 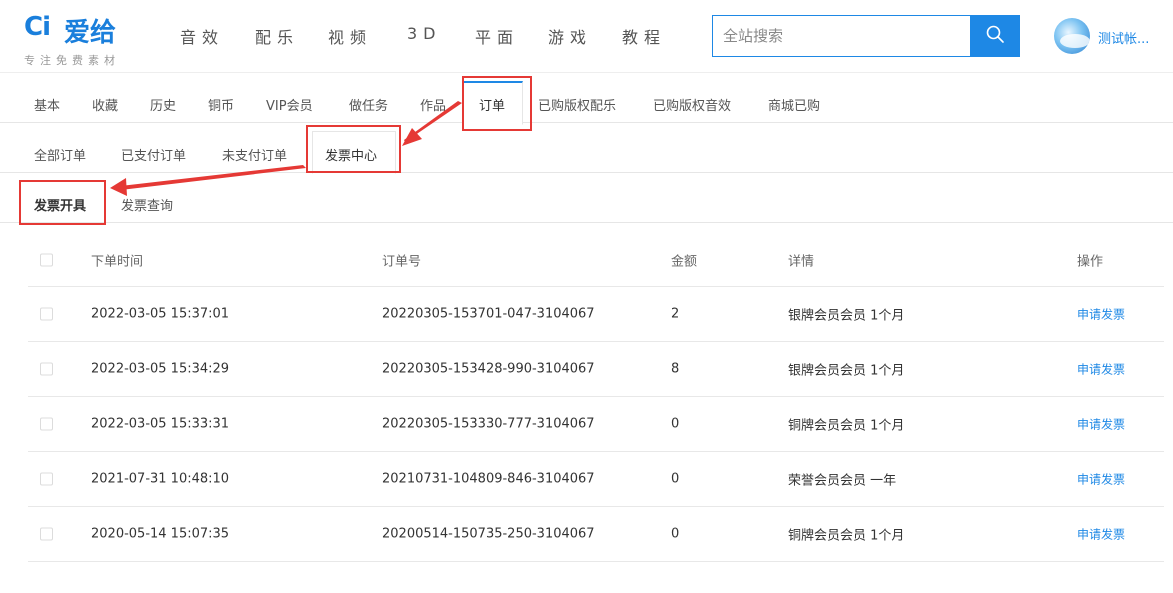 What do you see at coordinates (163, 104) in the screenshot?
I see `tab-history: 历史` at bounding box center [163, 104].